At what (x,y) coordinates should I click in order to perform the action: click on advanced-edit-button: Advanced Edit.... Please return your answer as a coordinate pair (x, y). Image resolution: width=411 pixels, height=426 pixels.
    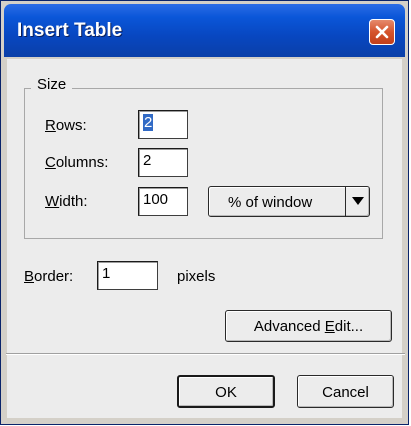
    Looking at the image, I should click on (308, 326).